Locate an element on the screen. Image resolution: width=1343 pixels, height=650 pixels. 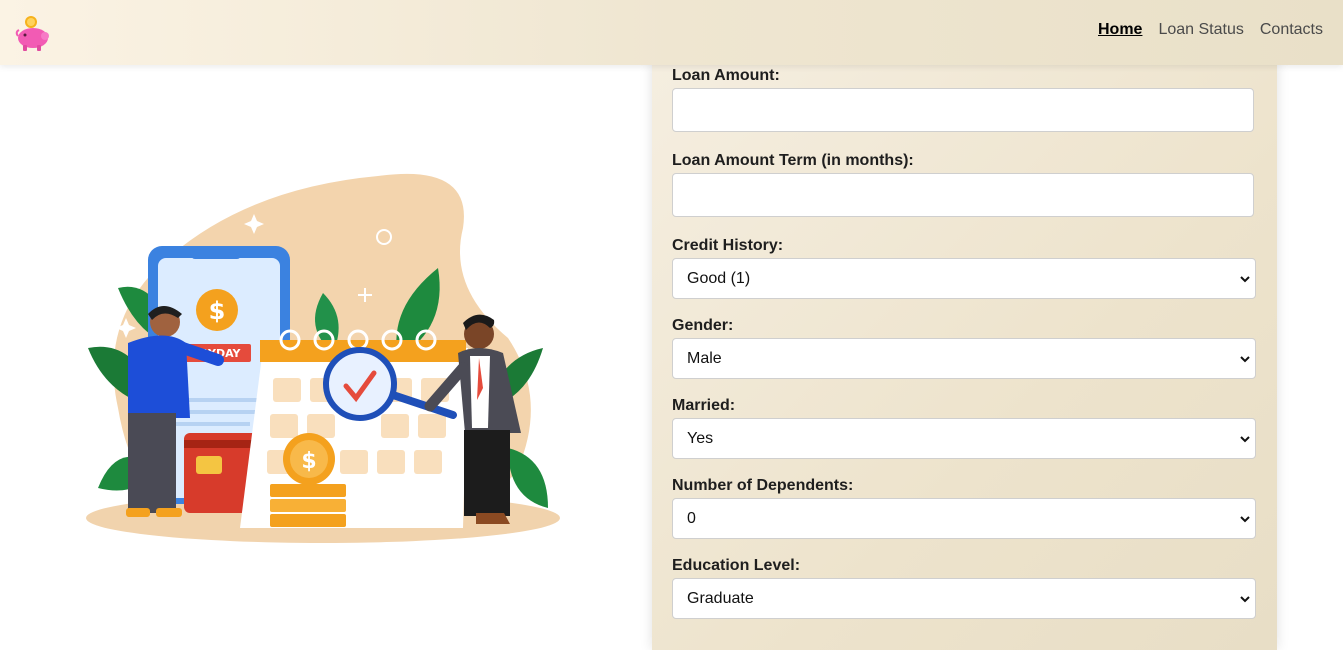
loan-amount-input is located at coordinates (963, 110).